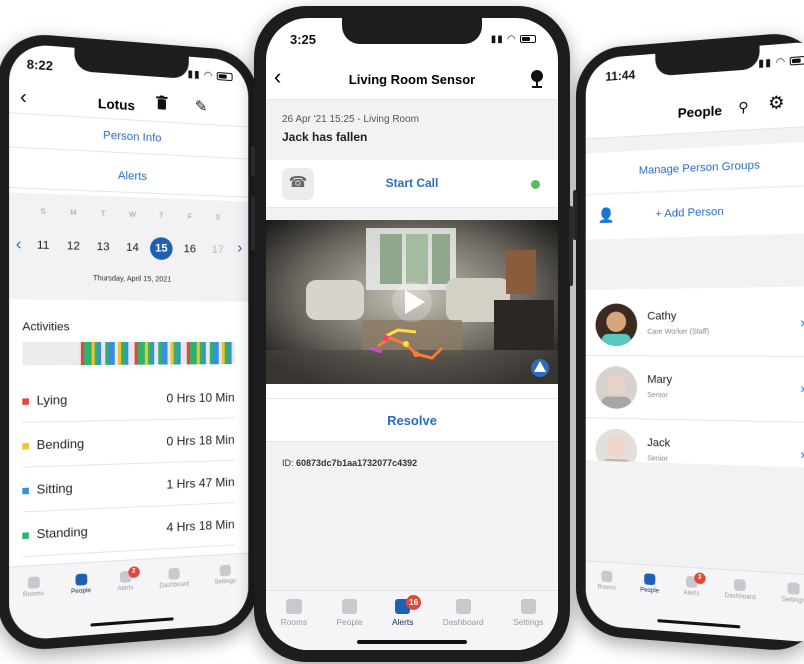  Describe the element at coordinates (607, 576) in the screenshot. I see `bed-icon` at that location.